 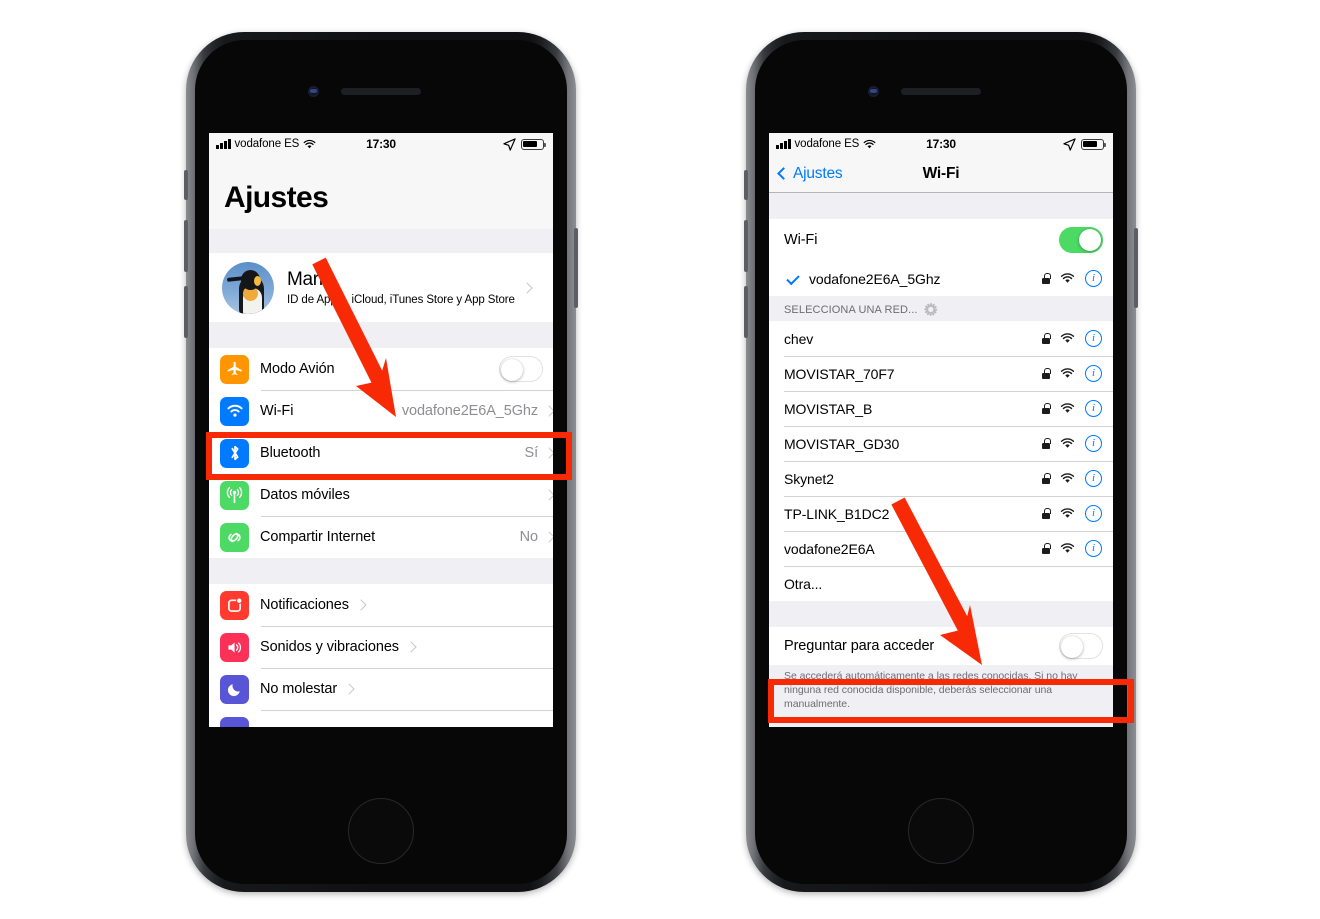 What do you see at coordinates (525, 144) in the screenshot?
I see `status-bar-right` at bounding box center [525, 144].